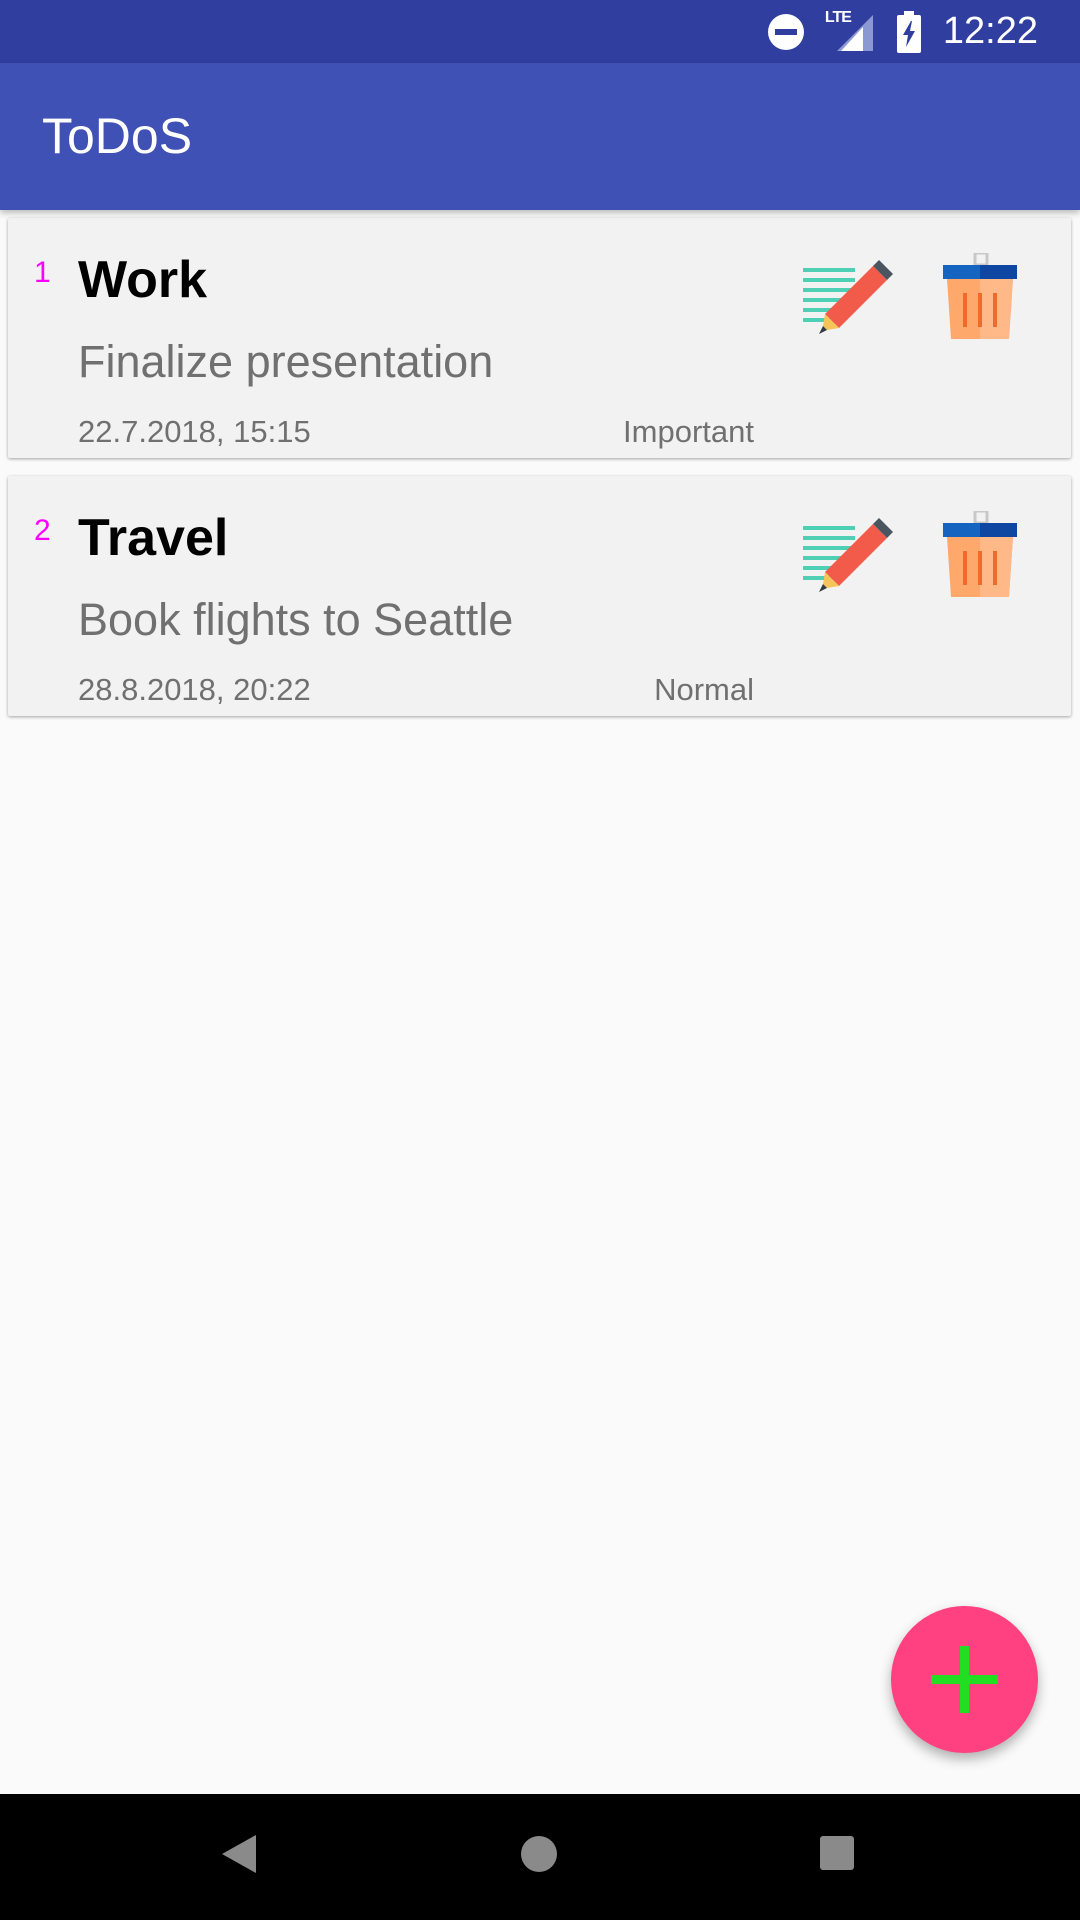 This screenshot has width=1080, height=1920. Describe the element at coordinates (117, 136) in the screenshot. I see `app-title: ToDoS` at that location.